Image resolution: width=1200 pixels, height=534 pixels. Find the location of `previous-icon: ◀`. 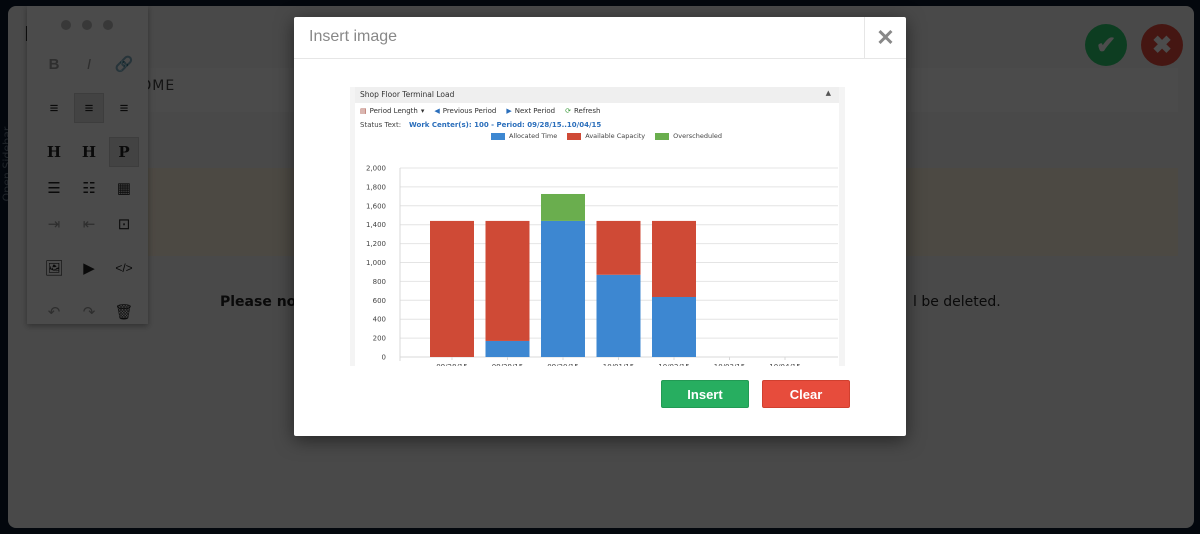

previous-icon: ◀ is located at coordinates (437, 110).